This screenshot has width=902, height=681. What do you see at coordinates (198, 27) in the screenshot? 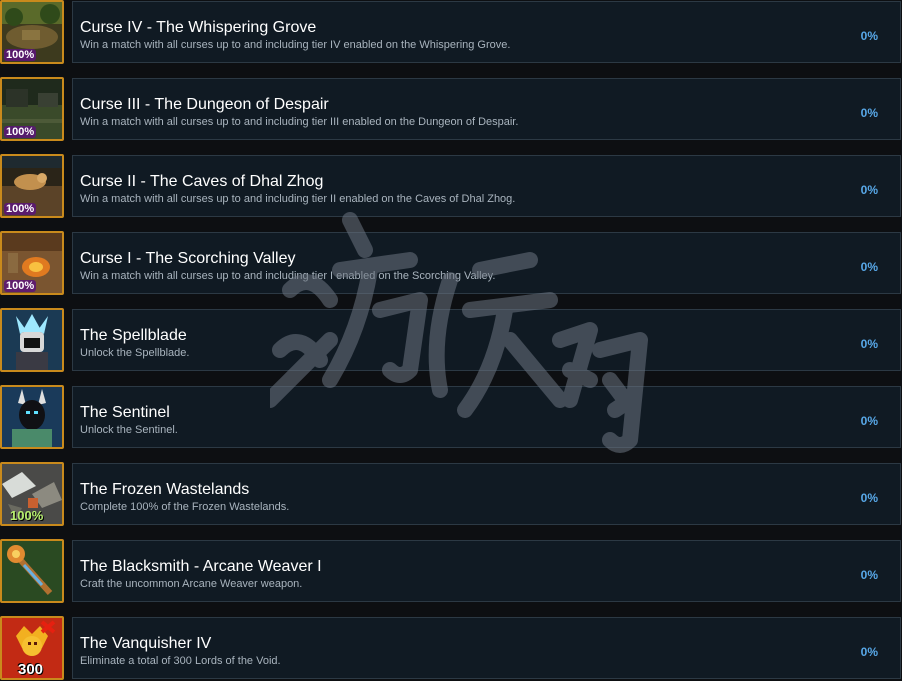
I see `achievement-title: Curse IV - The Whispering Grove` at bounding box center [198, 27].